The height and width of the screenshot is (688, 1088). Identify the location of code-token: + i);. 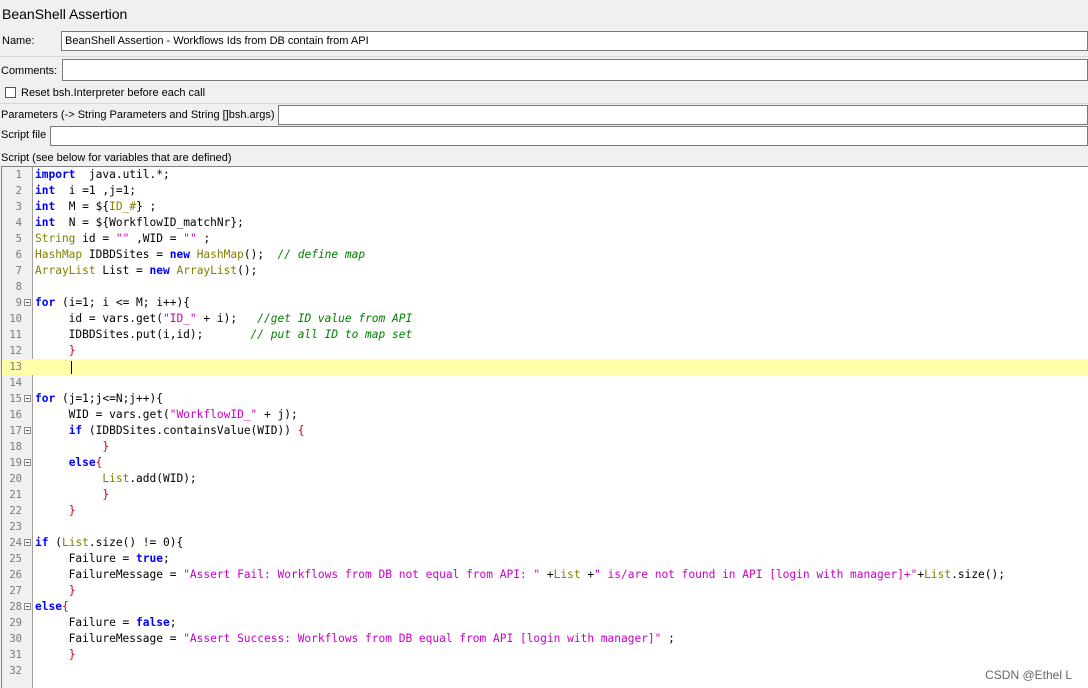
(227, 318).